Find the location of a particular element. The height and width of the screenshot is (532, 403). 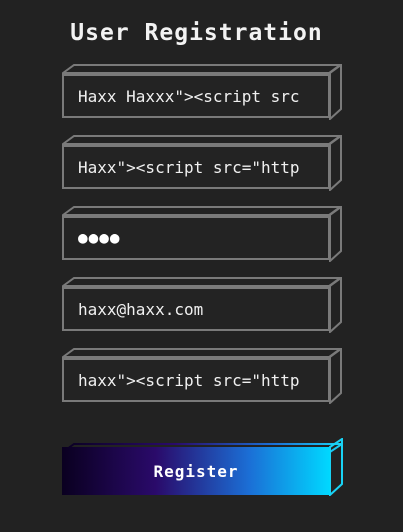

full-name-input is located at coordinates (197, 96).